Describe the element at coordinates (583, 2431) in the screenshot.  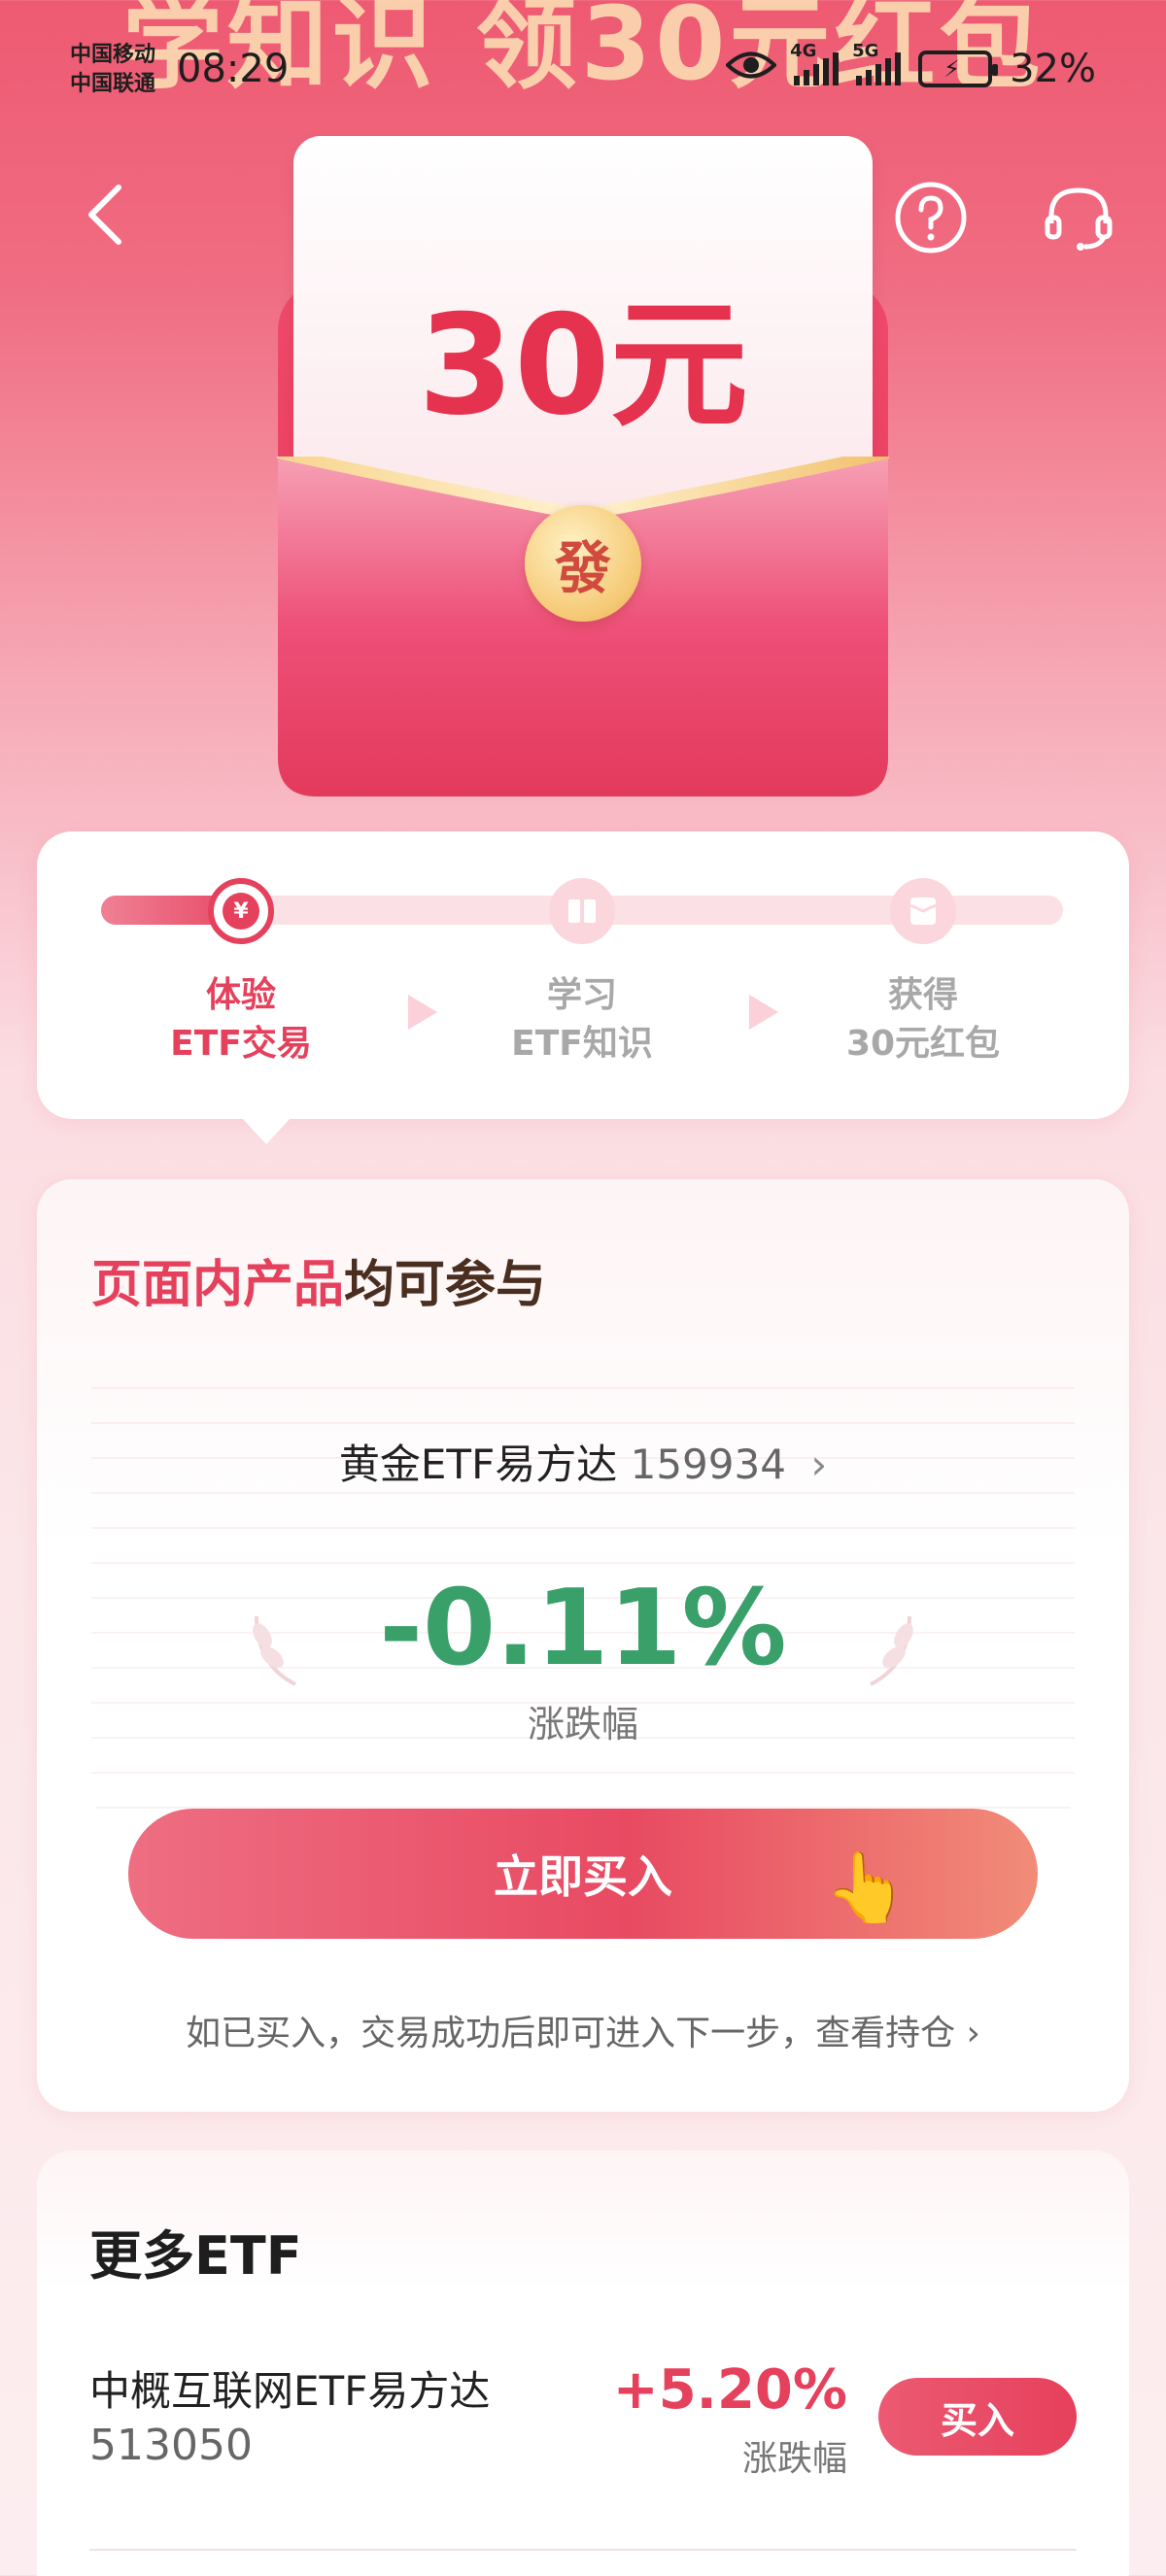
I see `etf-list-item: 中概互联网ETF易方达 513050 +5.20% 涨跌幅 买入` at that location.